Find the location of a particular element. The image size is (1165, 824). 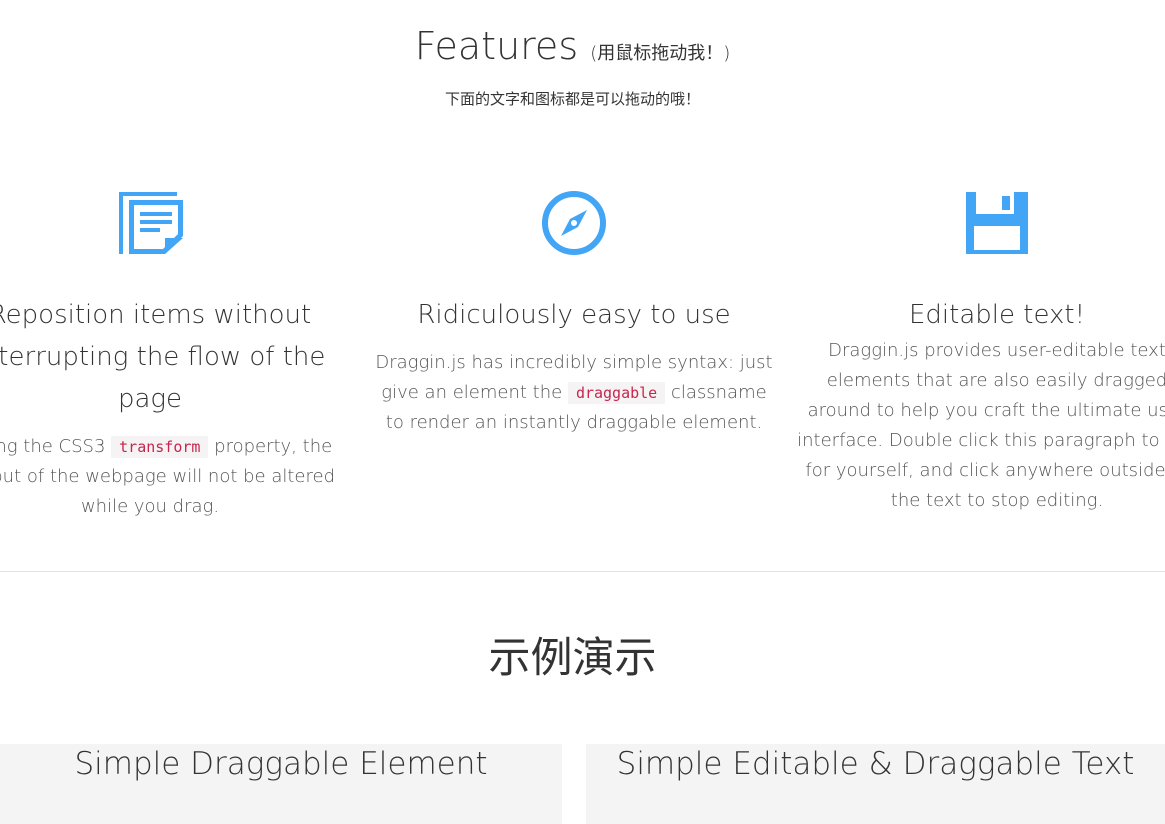

compass-icon is located at coordinates (574, 223).